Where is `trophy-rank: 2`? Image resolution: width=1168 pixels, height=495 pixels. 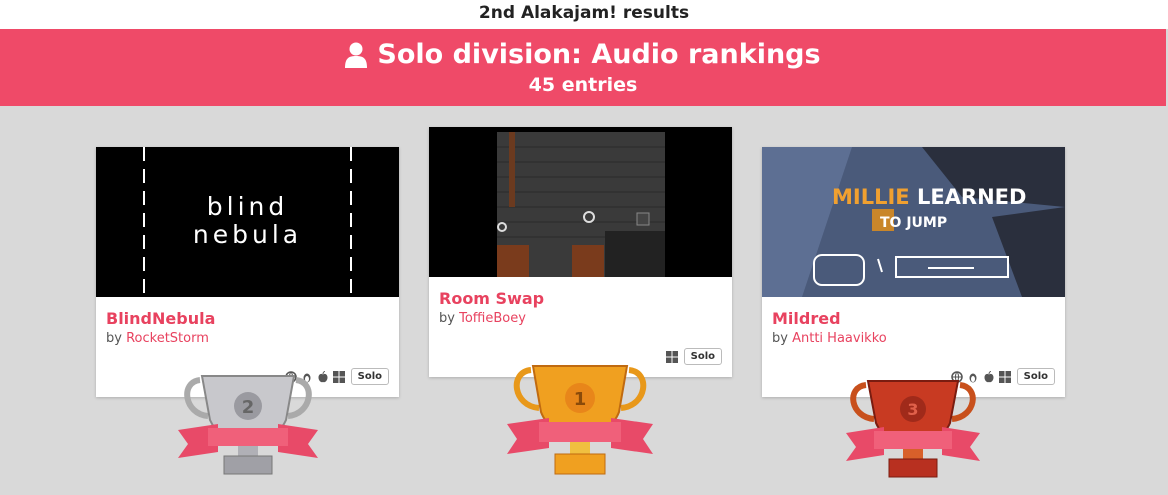 trophy-rank: 2 is located at coordinates (248, 407).